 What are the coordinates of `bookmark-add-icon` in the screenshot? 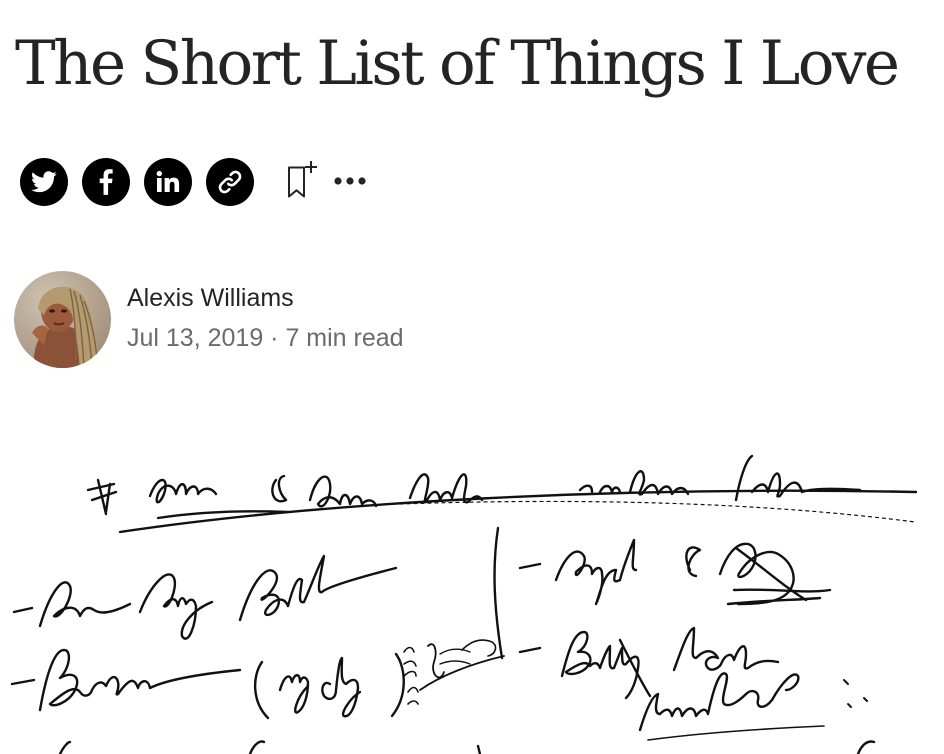 It's located at (302, 182).